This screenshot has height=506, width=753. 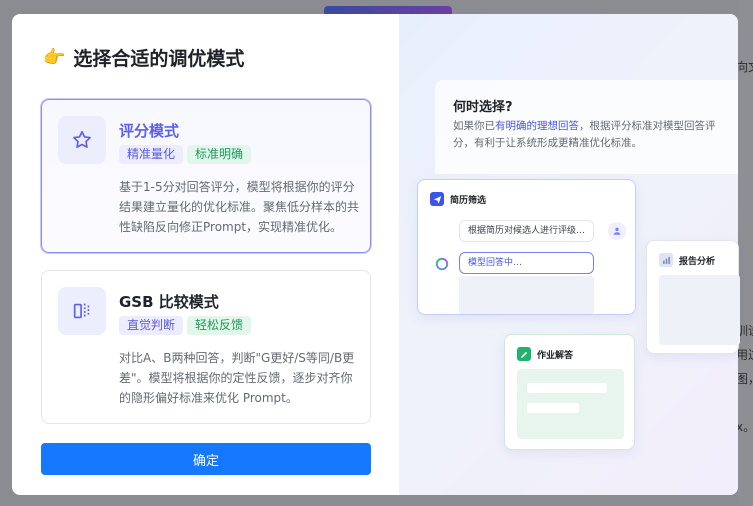 I want to click on mode-tag: 直觉判断, so click(x=151, y=325).